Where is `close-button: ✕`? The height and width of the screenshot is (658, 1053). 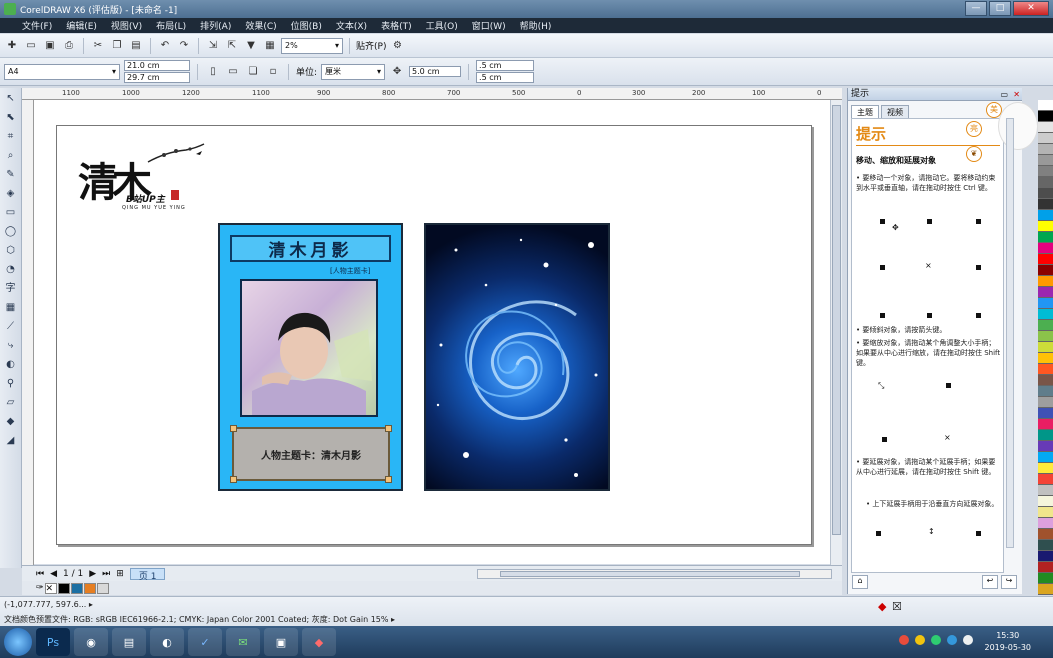
close-button: ✕ is located at coordinates (1031, 8).